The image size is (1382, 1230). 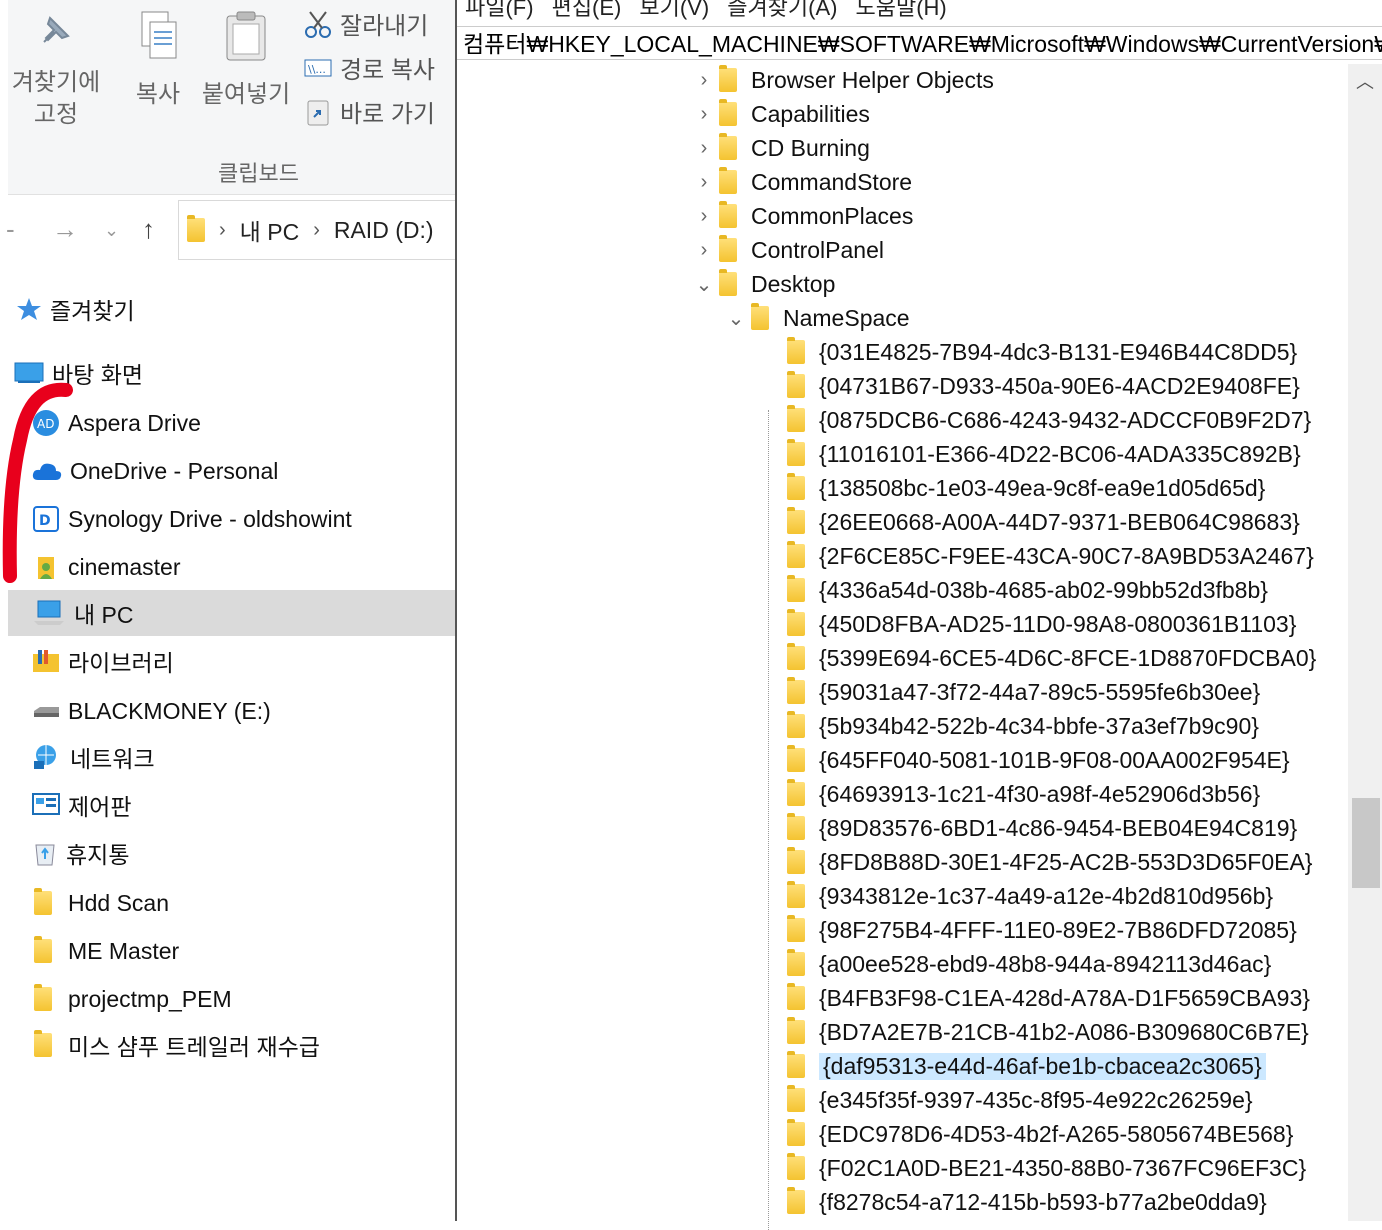 What do you see at coordinates (158, 59) in the screenshot?
I see `copy-button: 복사` at bounding box center [158, 59].